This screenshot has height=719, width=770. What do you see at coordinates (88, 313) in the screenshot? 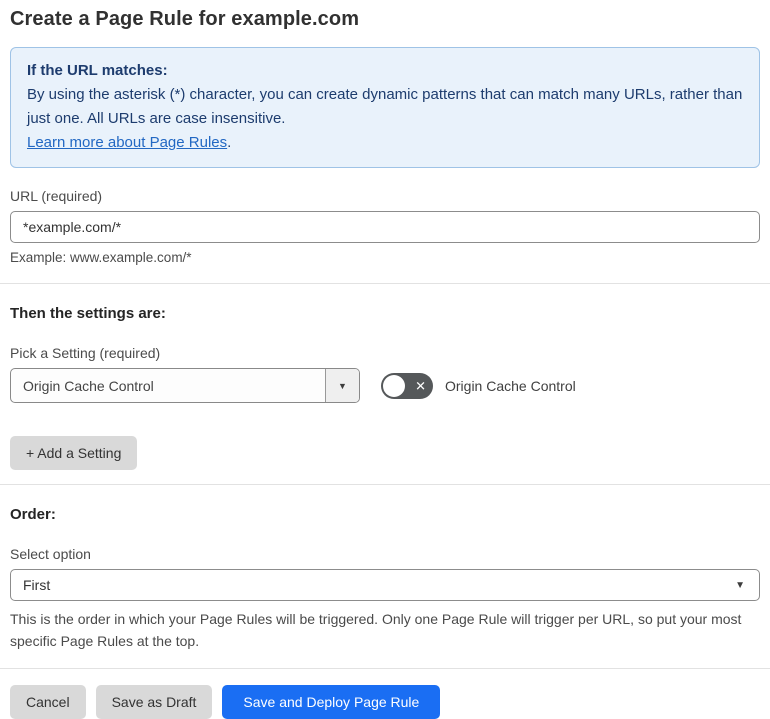
I see `settings-section-heading: Then the settings are:` at bounding box center [88, 313].